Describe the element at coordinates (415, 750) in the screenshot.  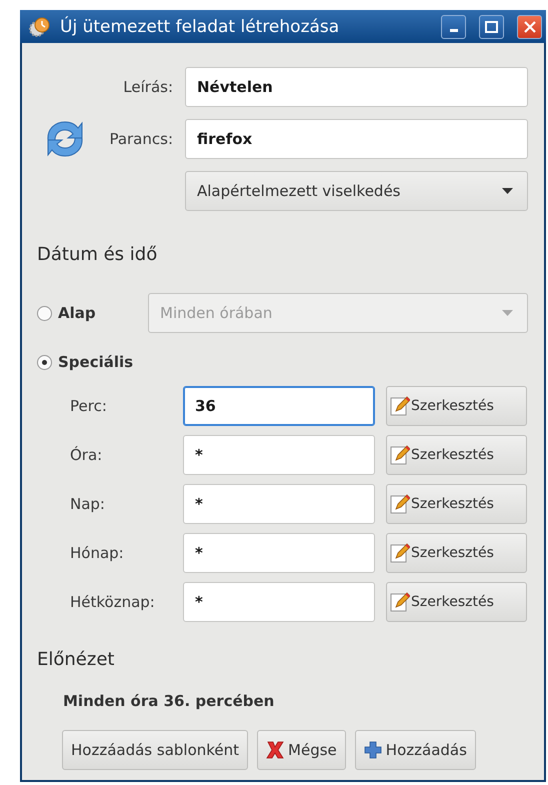
I see `add-button: Hozzáadás` at that location.